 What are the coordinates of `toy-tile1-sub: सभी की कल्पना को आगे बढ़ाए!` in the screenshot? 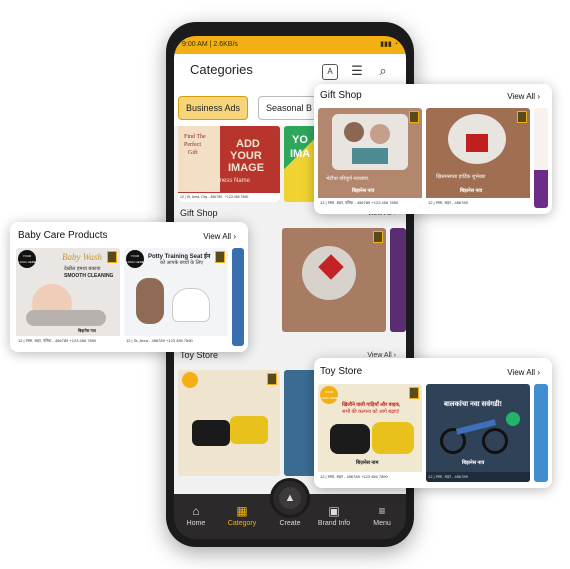 It's located at (371, 412).